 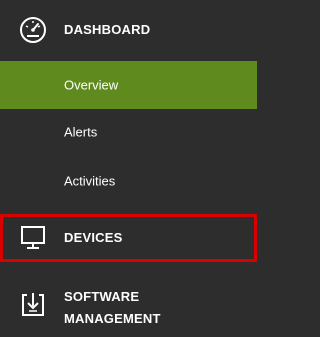 I want to click on nav-item-alerts-label: Alerts, so click(x=81, y=132).